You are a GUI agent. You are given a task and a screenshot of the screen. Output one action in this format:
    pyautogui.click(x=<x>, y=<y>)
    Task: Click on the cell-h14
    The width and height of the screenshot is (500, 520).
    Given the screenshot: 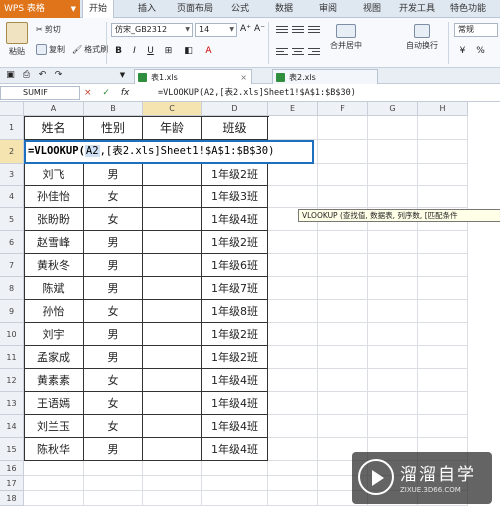 What is the action you would take?
    pyautogui.click(x=443, y=426)
    